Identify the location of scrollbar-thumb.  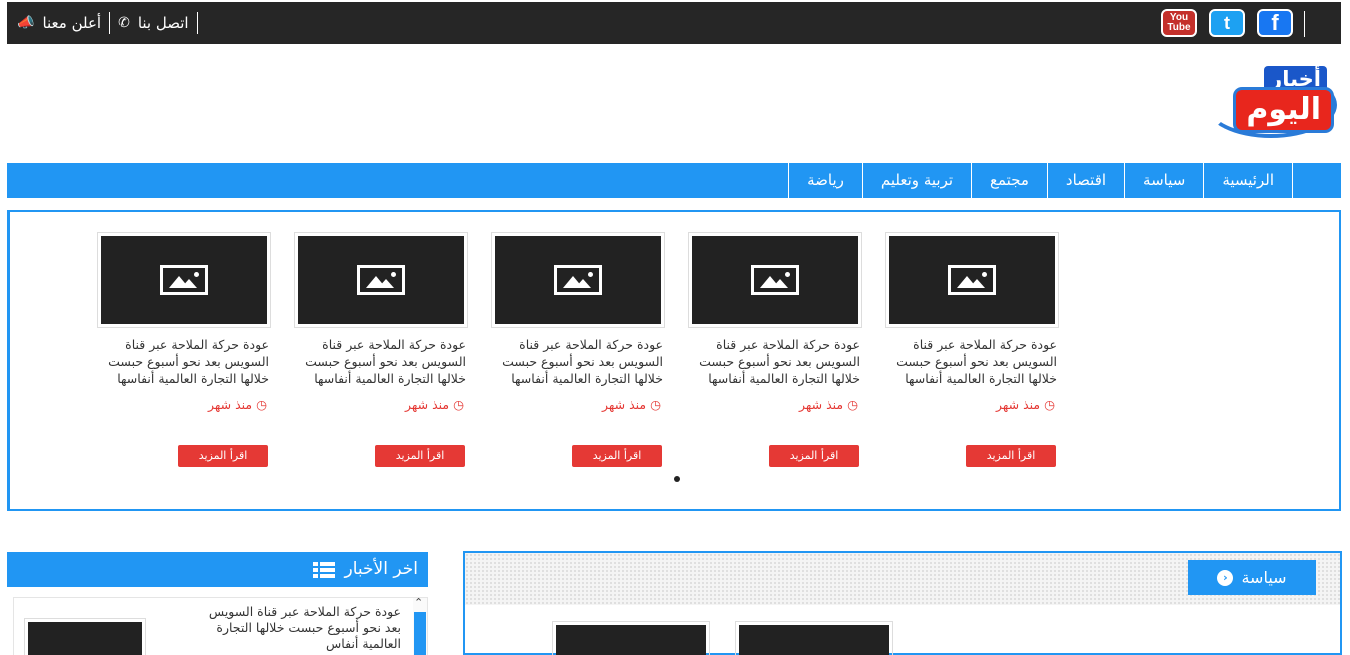
(420, 633).